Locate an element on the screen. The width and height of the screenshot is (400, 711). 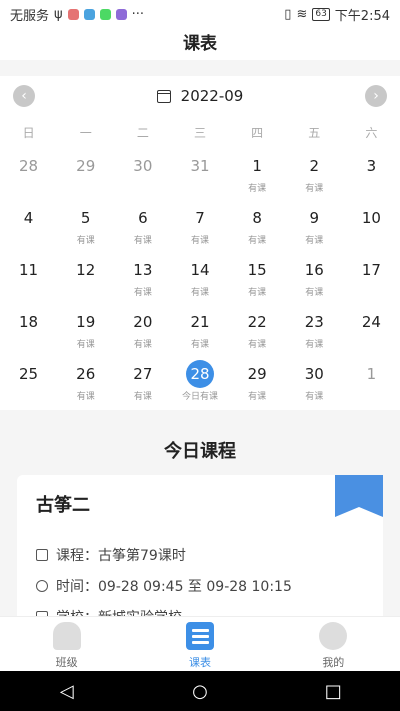
calendar-day: 13 有课 is located at coordinates (142, 278).